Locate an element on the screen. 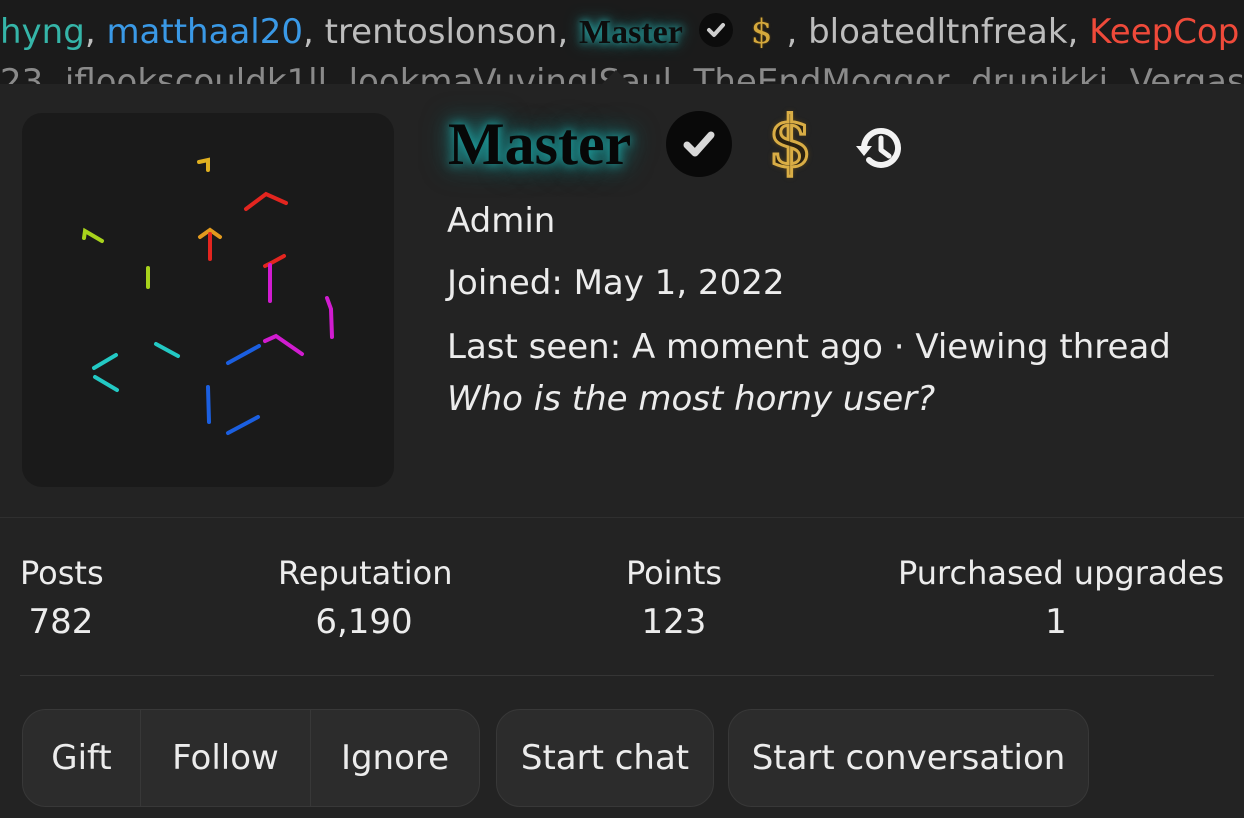 This screenshot has width=1244, height=818. stat-value: 123 is located at coordinates (674, 622).